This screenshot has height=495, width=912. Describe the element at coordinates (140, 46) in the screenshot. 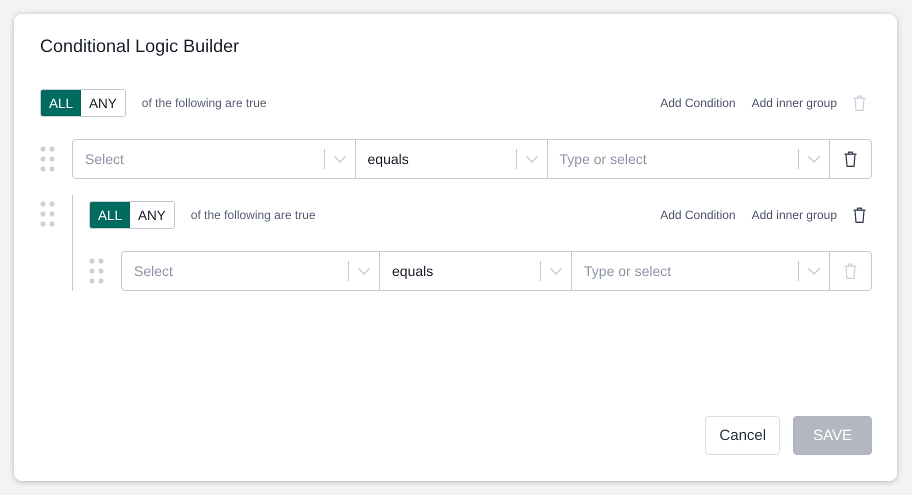

I see `dialog-title: Conditional Logic Builder` at that location.